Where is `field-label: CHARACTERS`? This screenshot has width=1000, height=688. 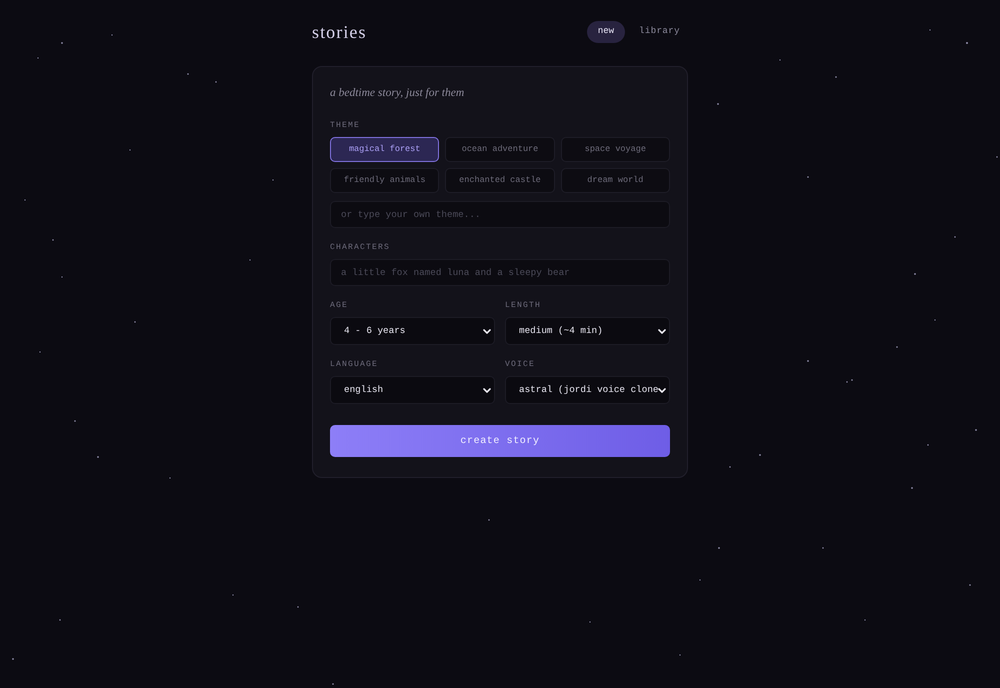
field-label: CHARACTERS is located at coordinates (361, 247).